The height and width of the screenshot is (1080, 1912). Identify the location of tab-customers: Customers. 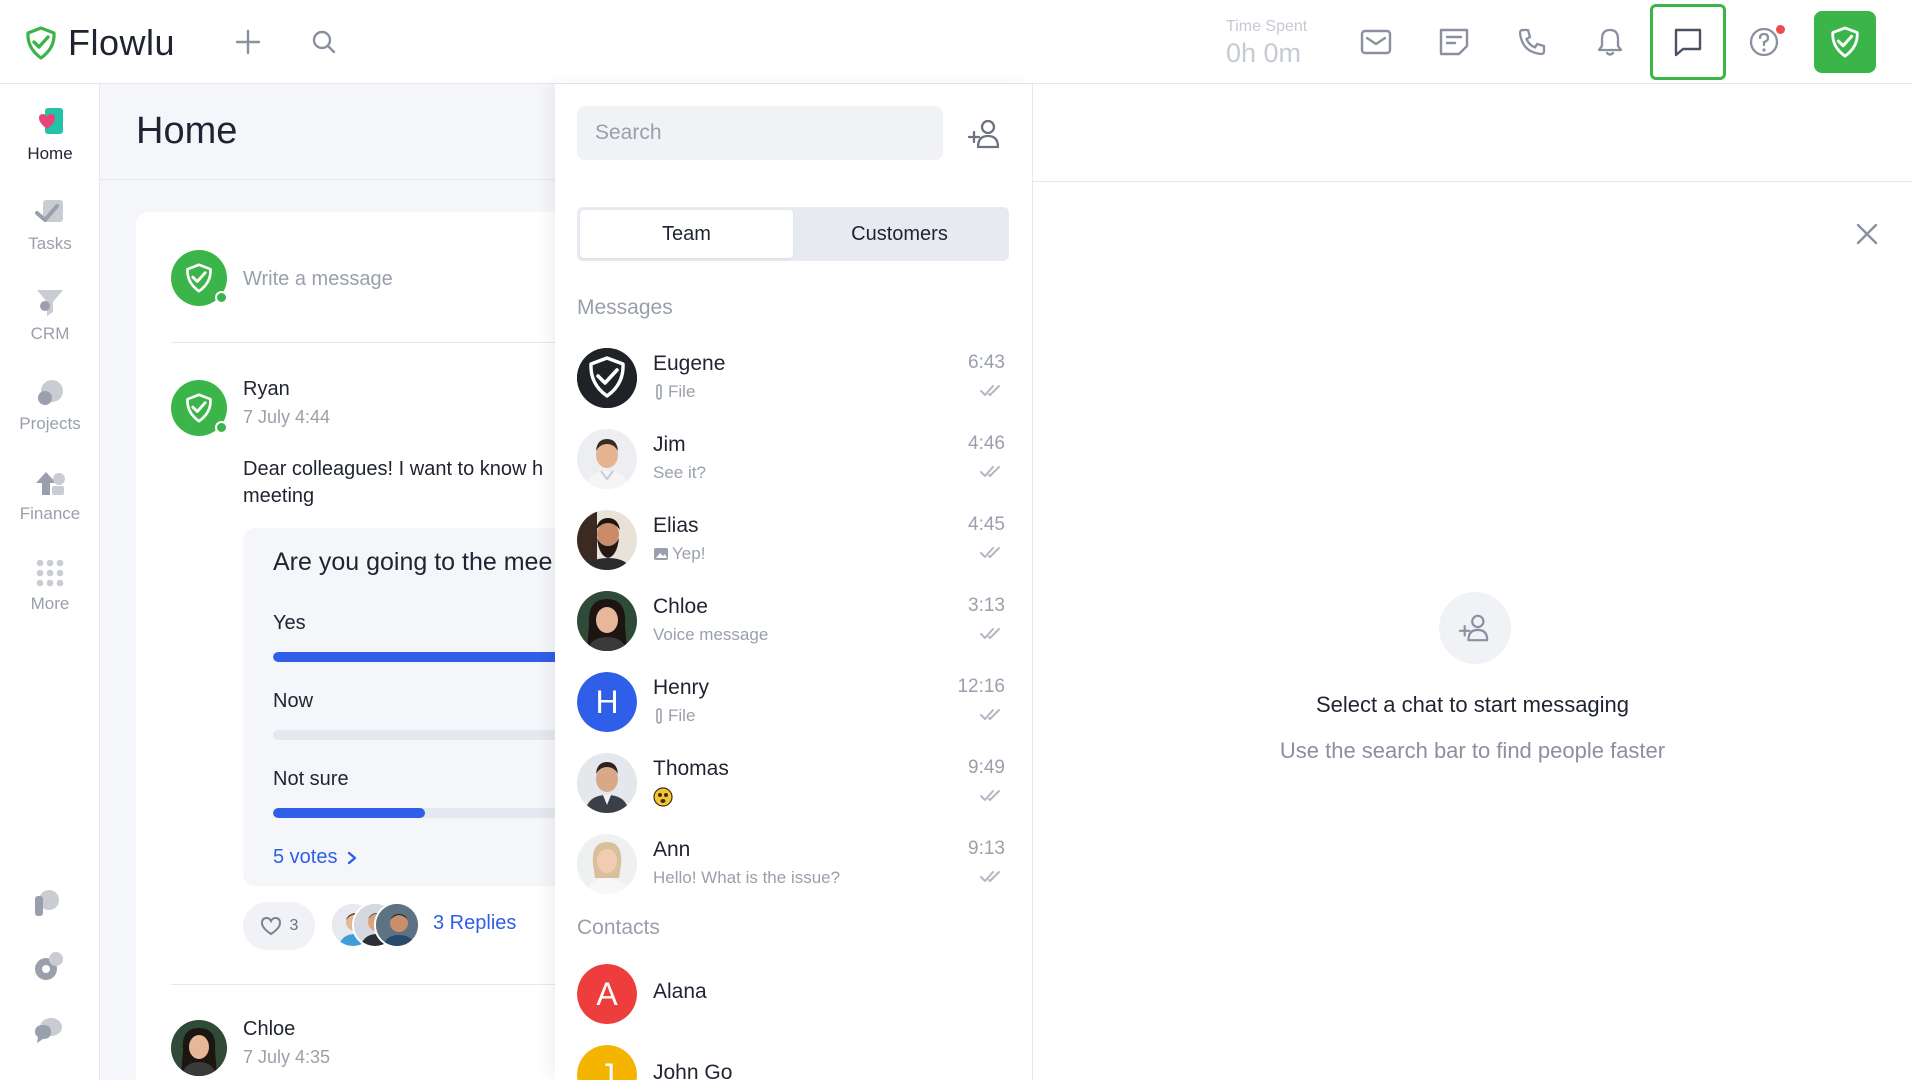
(899, 234).